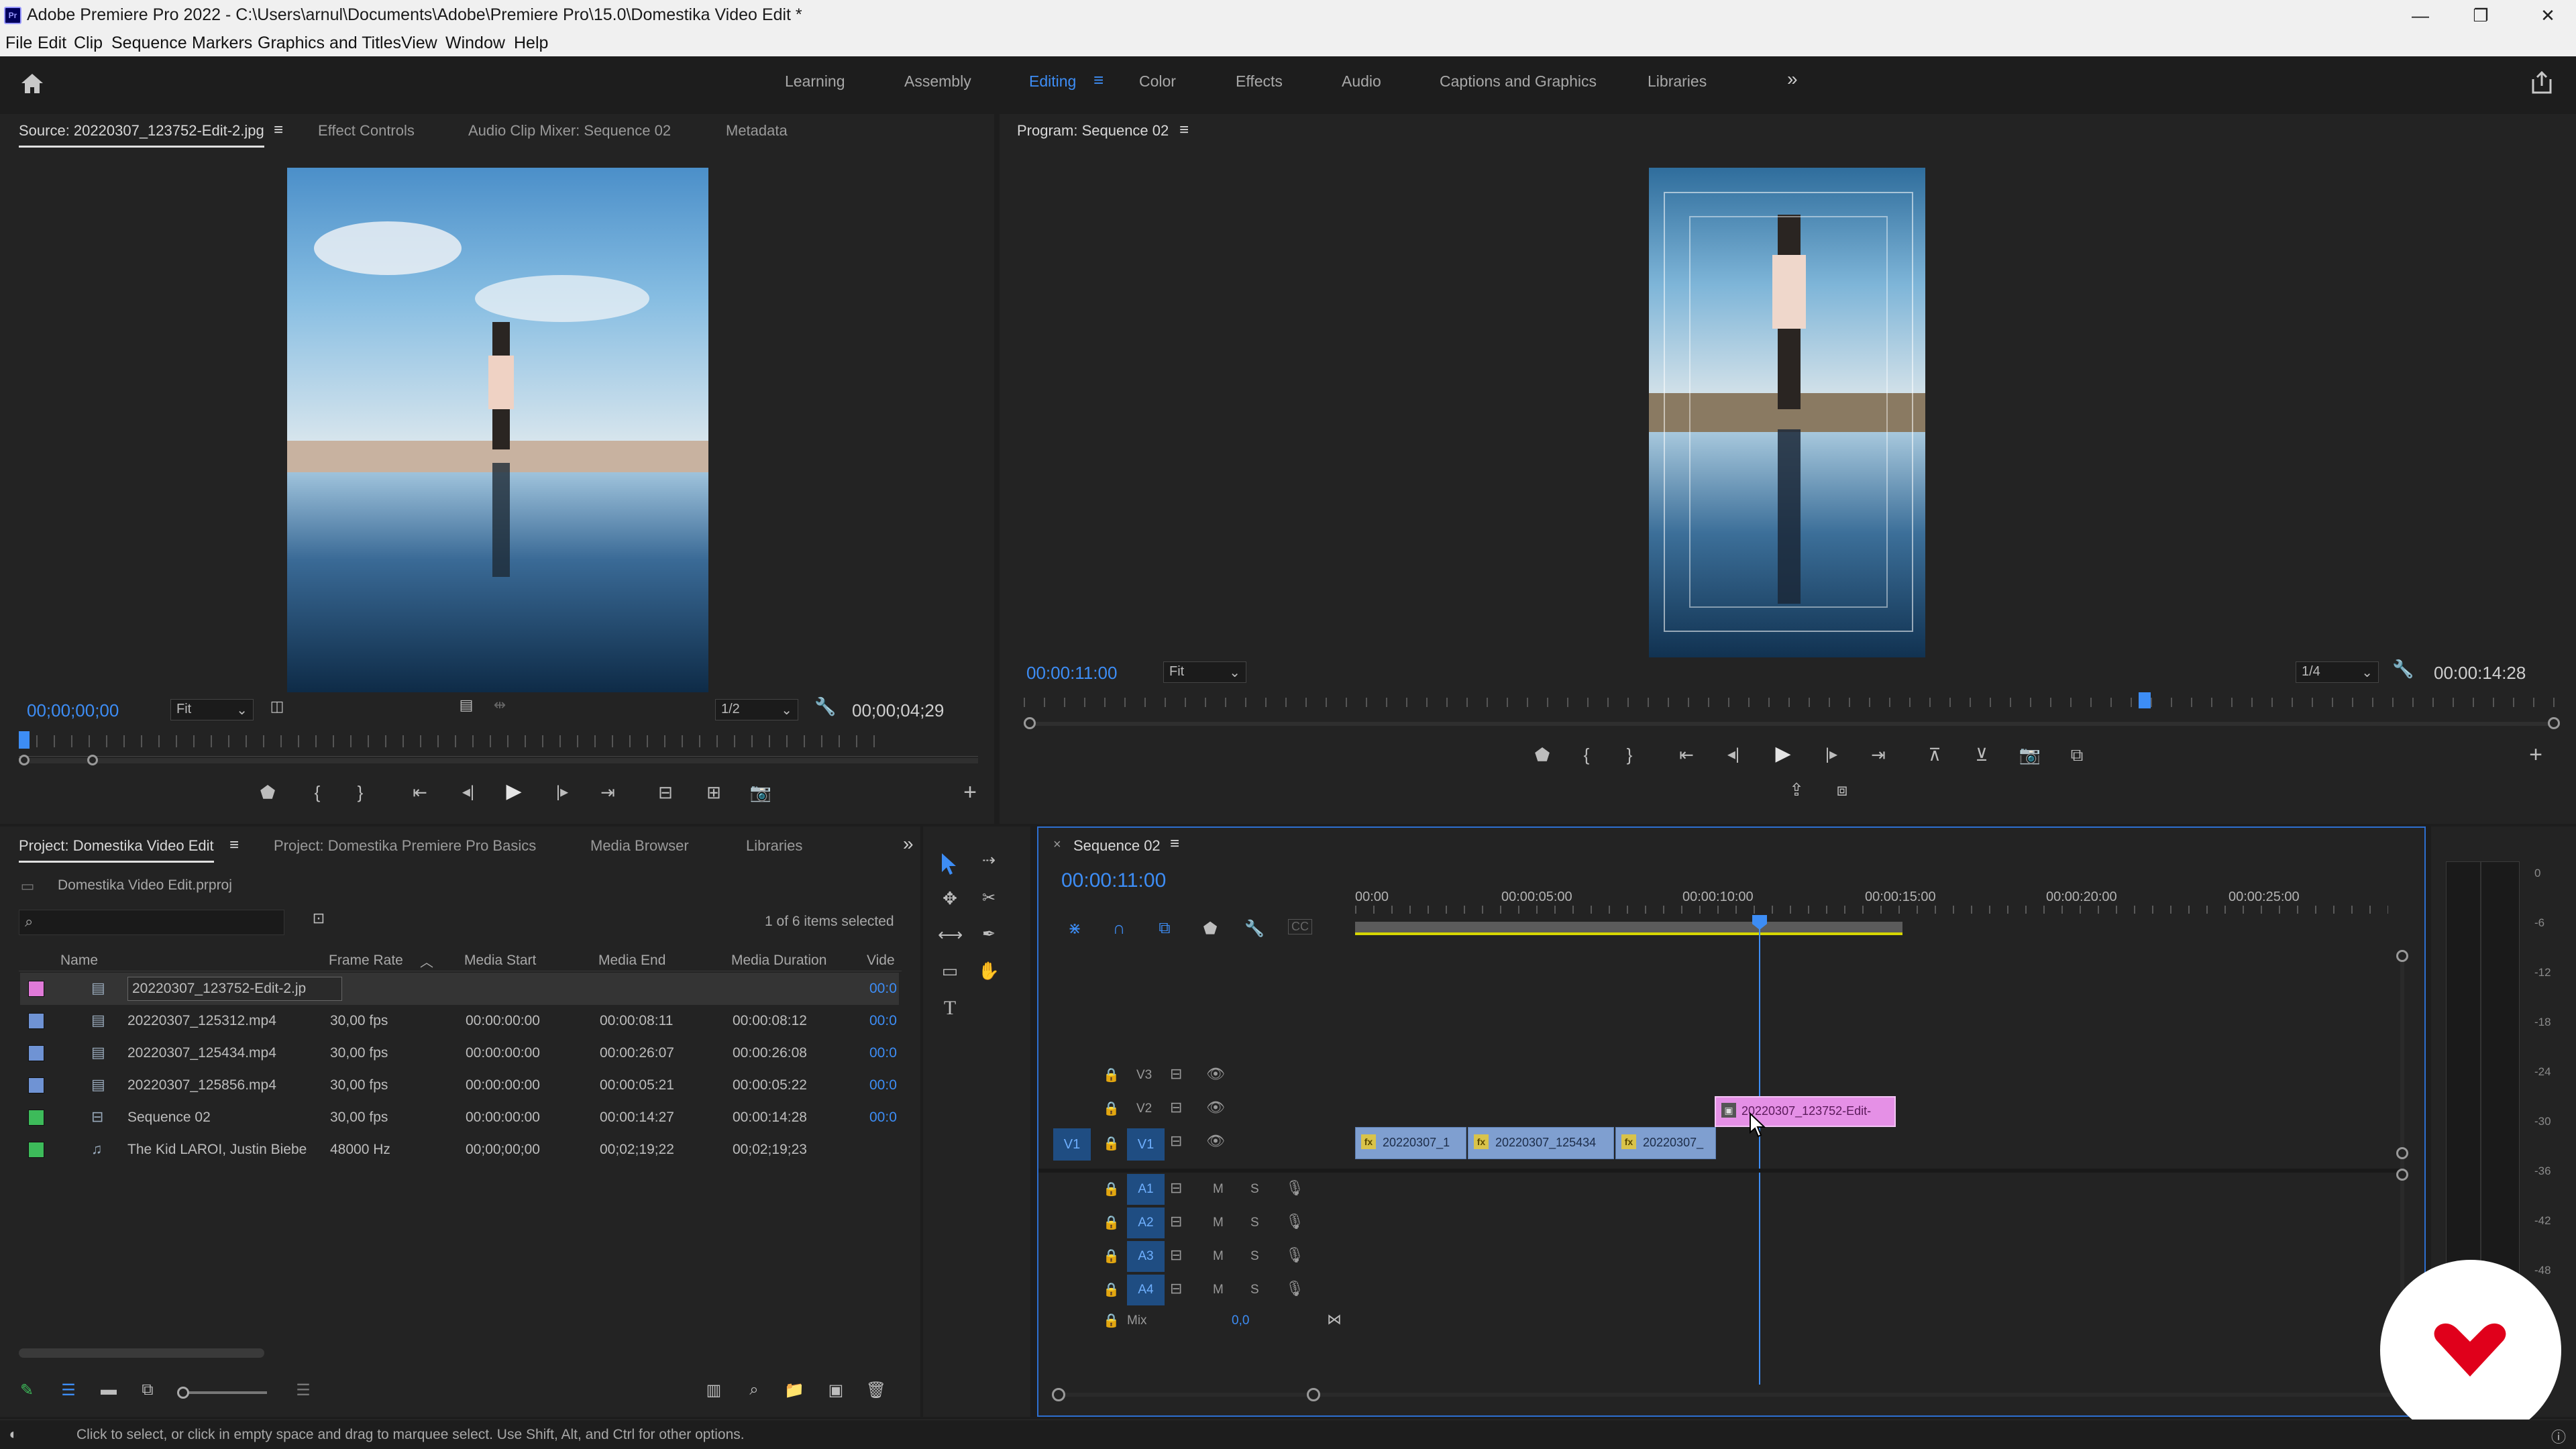  What do you see at coordinates (1072, 1144) in the screenshot?
I see `source-v1-patch: V1` at bounding box center [1072, 1144].